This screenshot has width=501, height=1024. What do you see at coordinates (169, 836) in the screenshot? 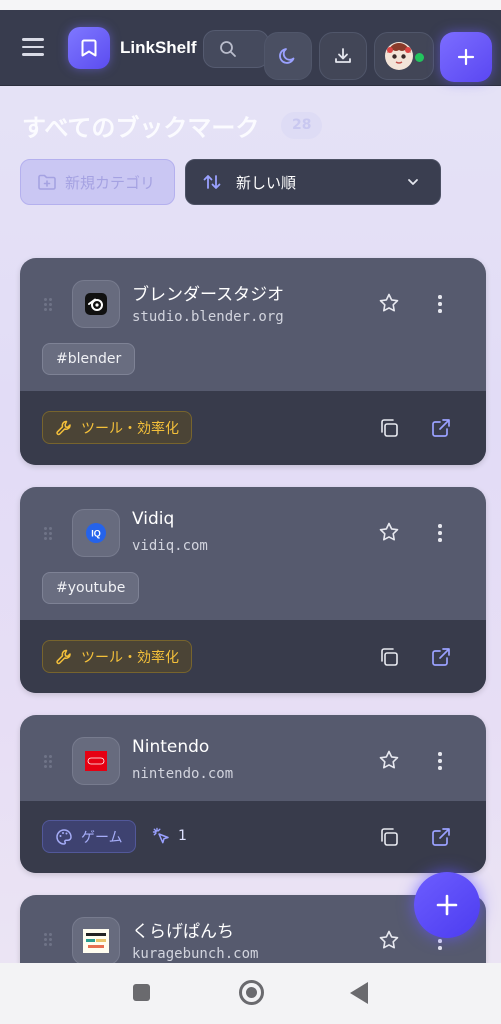
I see `click-count: 1` at bounding box center [169, 836].